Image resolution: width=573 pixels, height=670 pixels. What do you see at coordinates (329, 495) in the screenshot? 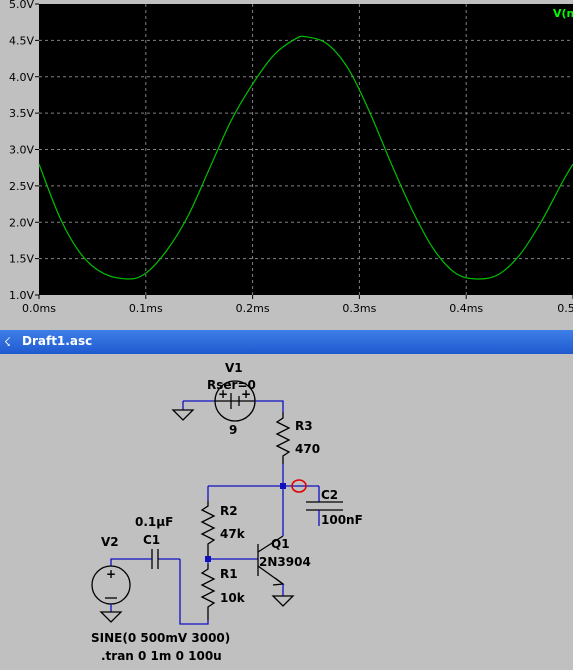
I see `c2-name: C2` at bounding box center [329, 495].